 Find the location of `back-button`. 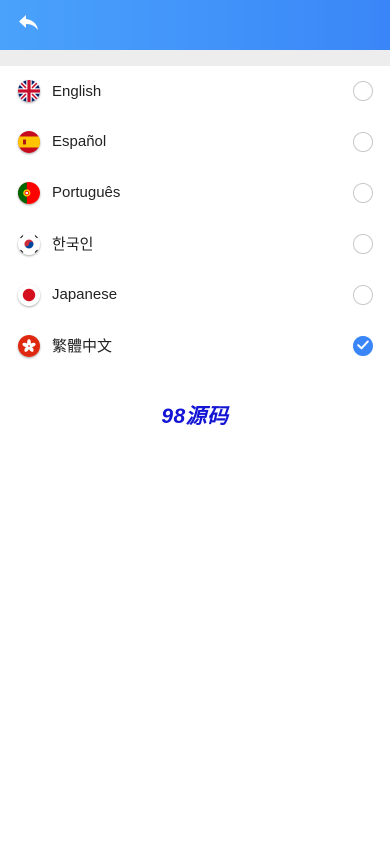

back-button is located at coordinates (29, 25).